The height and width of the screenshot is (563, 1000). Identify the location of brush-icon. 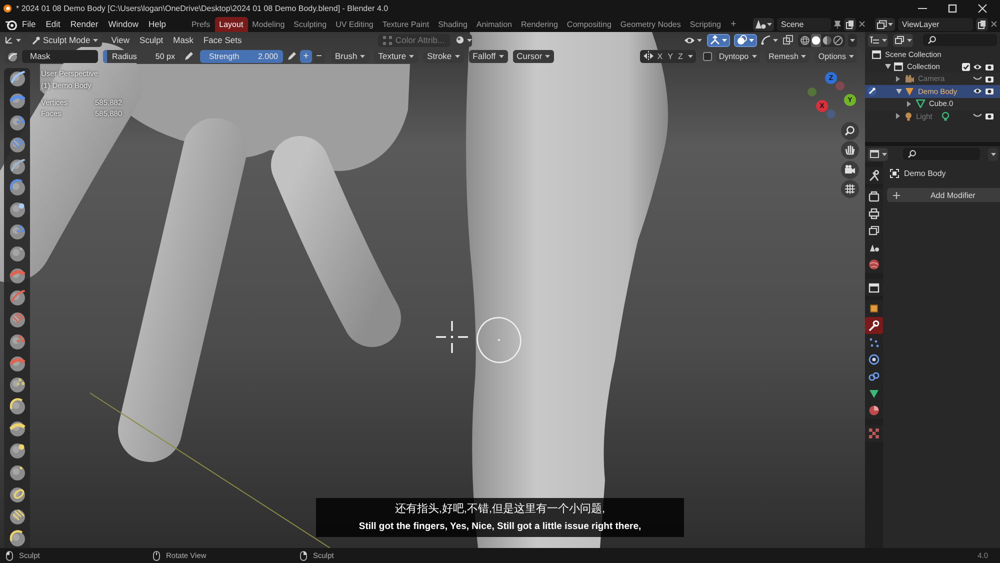
(872, 91).